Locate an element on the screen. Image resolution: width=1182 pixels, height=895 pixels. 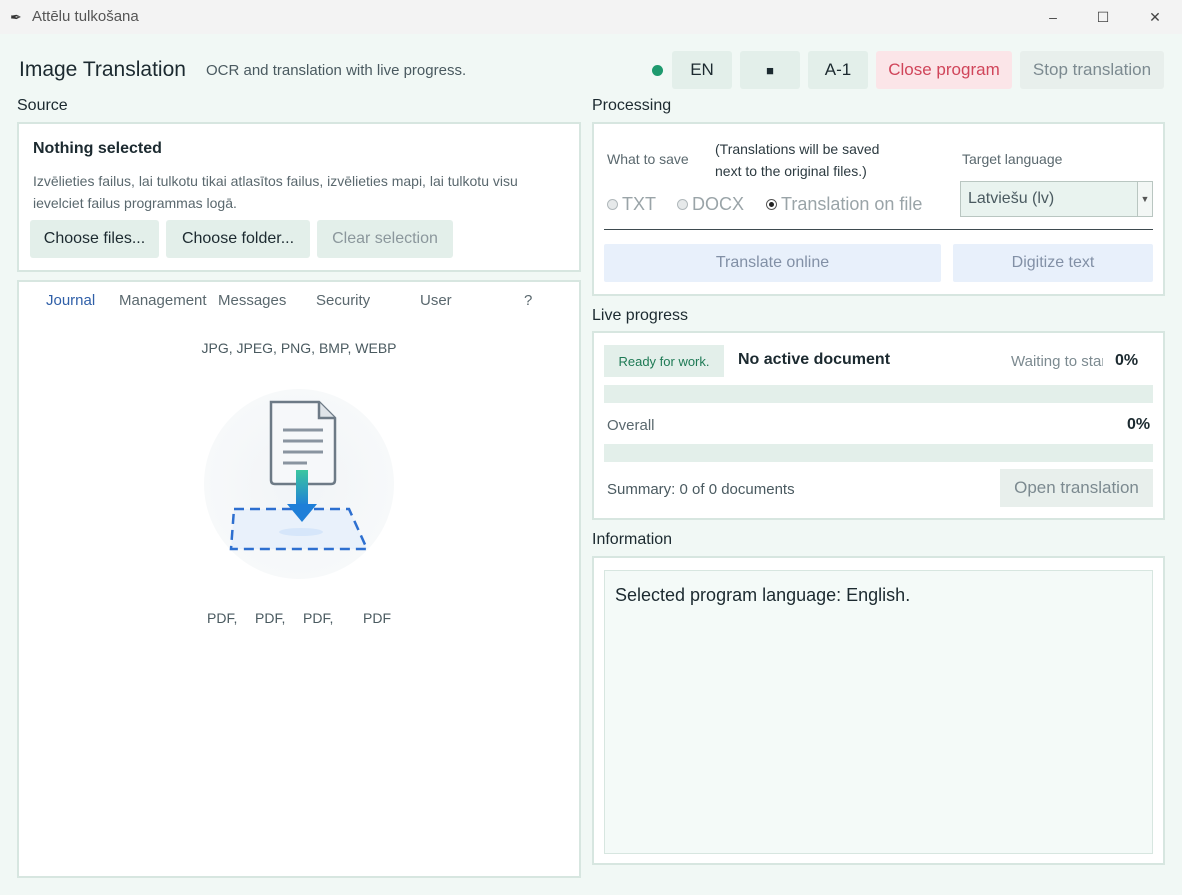
app-title: Image Translation is located at coordinates (102, 69).